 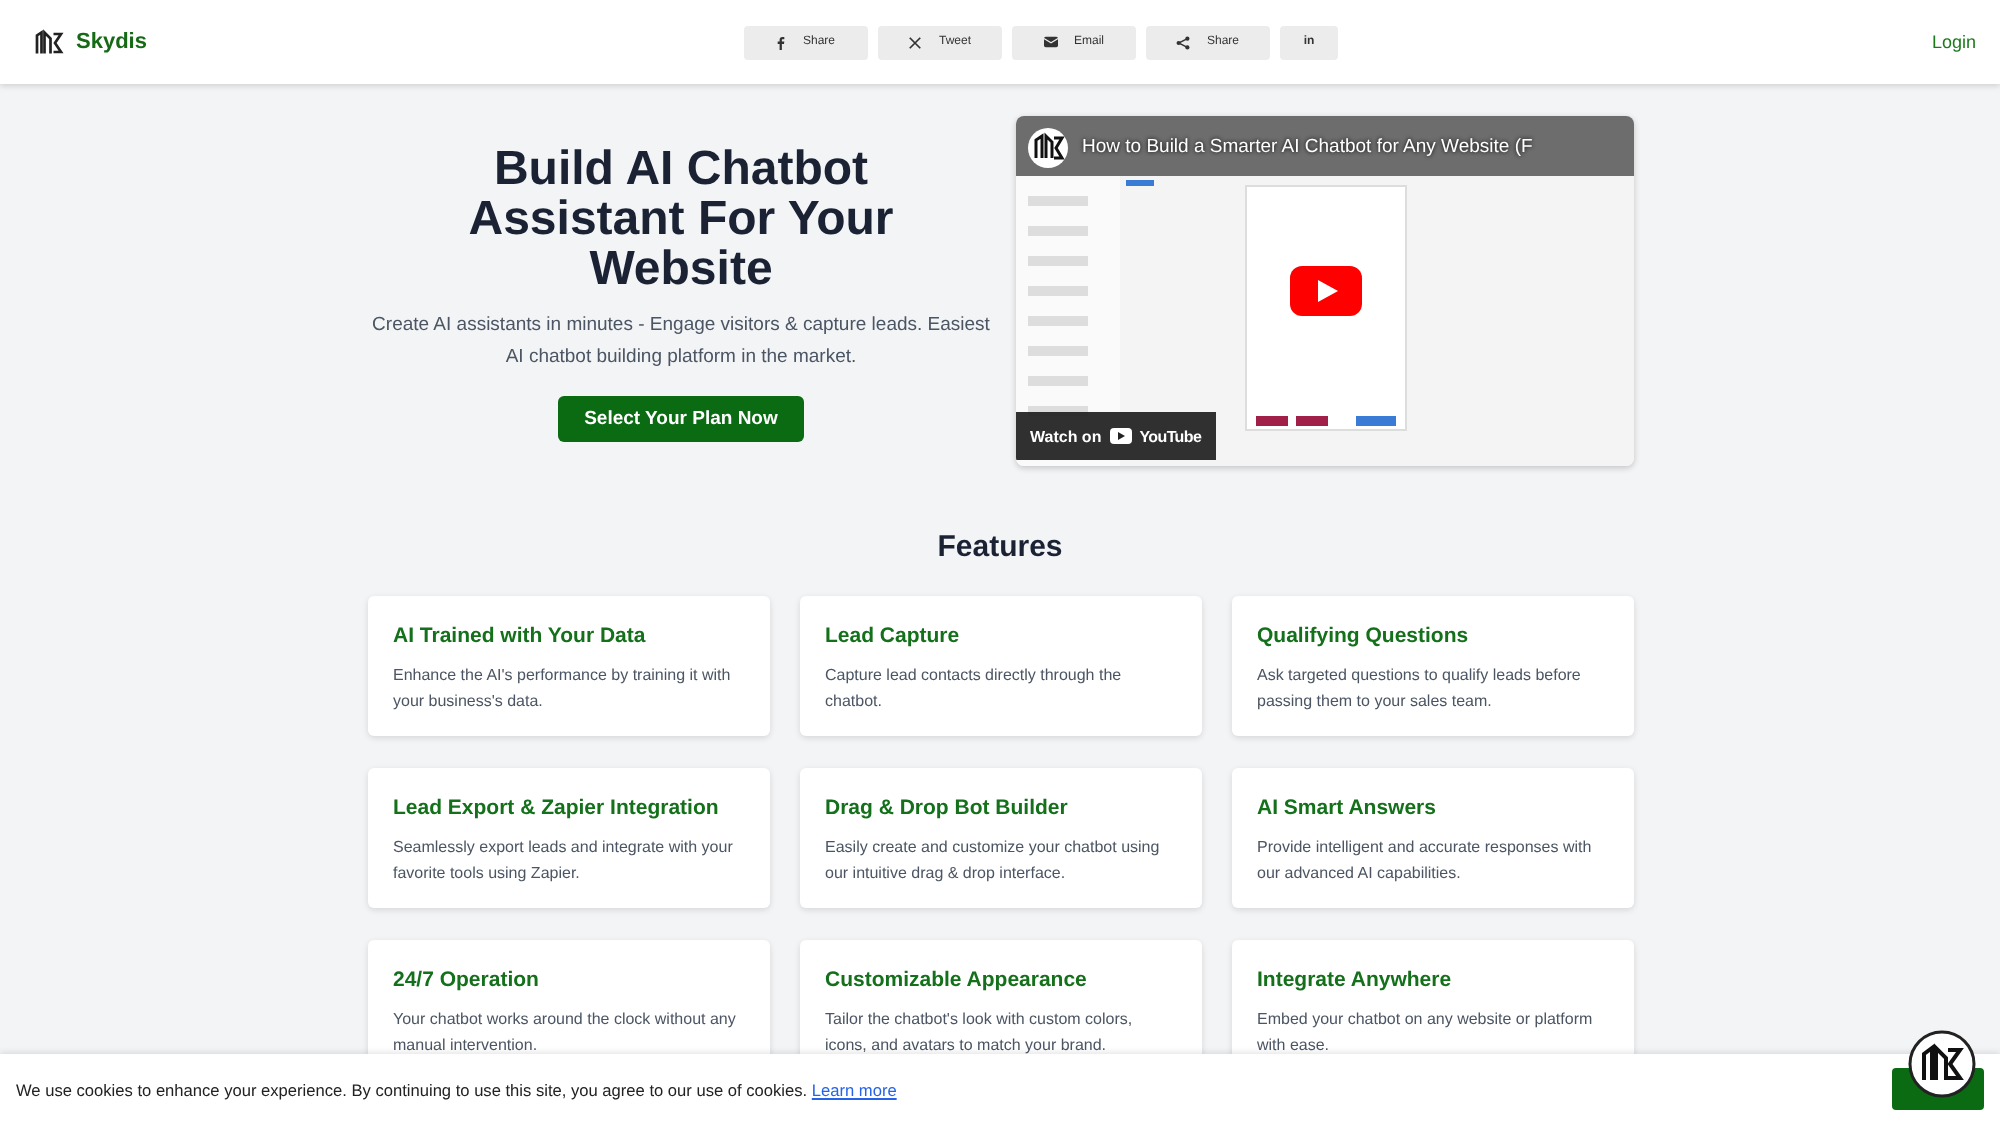 I want to click on feature-description: Your chatbot works around the clock without any manual intervention., so click(x=565, y=1033).